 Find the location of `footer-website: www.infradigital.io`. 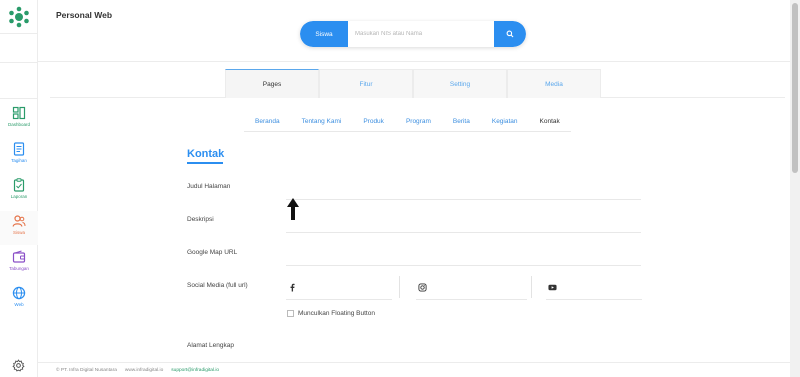

footer-website: www.infradigital.io is located at coordinates (144, 370).